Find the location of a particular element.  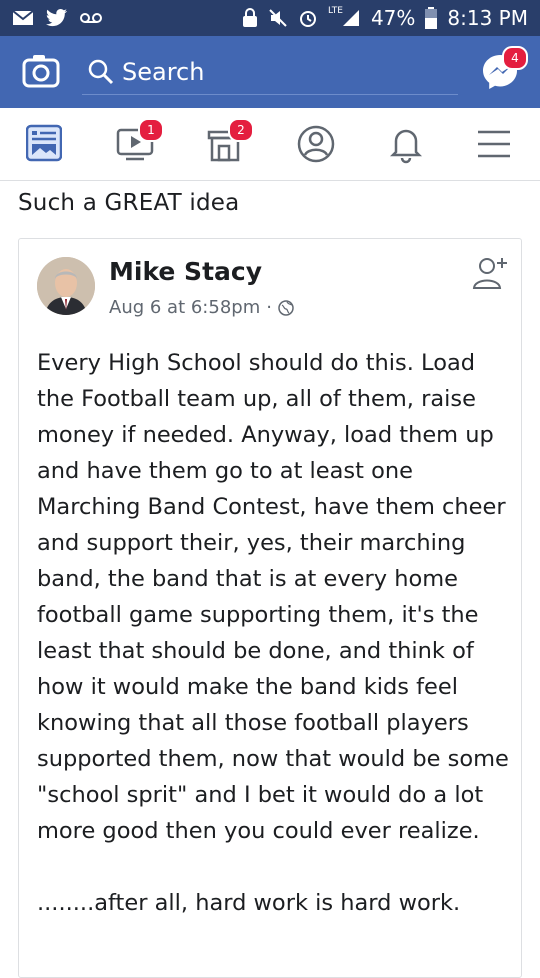

post-caption: Such a GREAT idea is located at coordinates (129, 203).